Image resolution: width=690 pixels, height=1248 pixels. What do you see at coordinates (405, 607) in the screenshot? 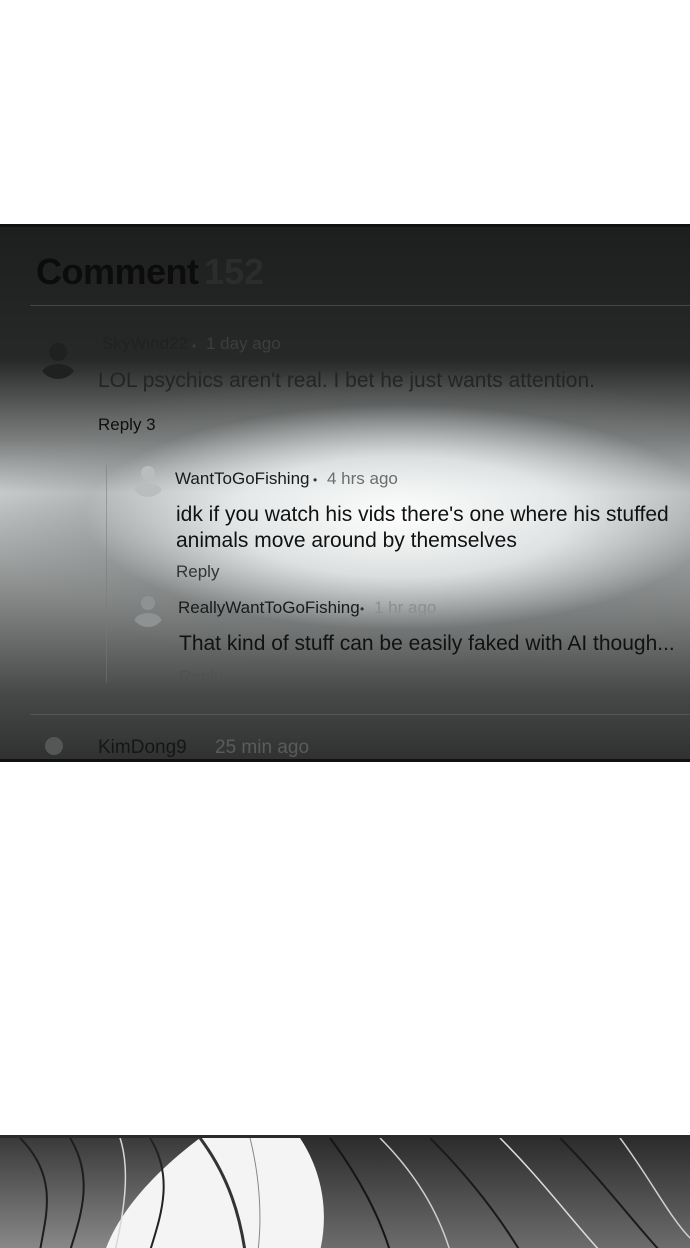
I see `reply-timestamp: 1 hr ago` at bounding box center [405, 607].